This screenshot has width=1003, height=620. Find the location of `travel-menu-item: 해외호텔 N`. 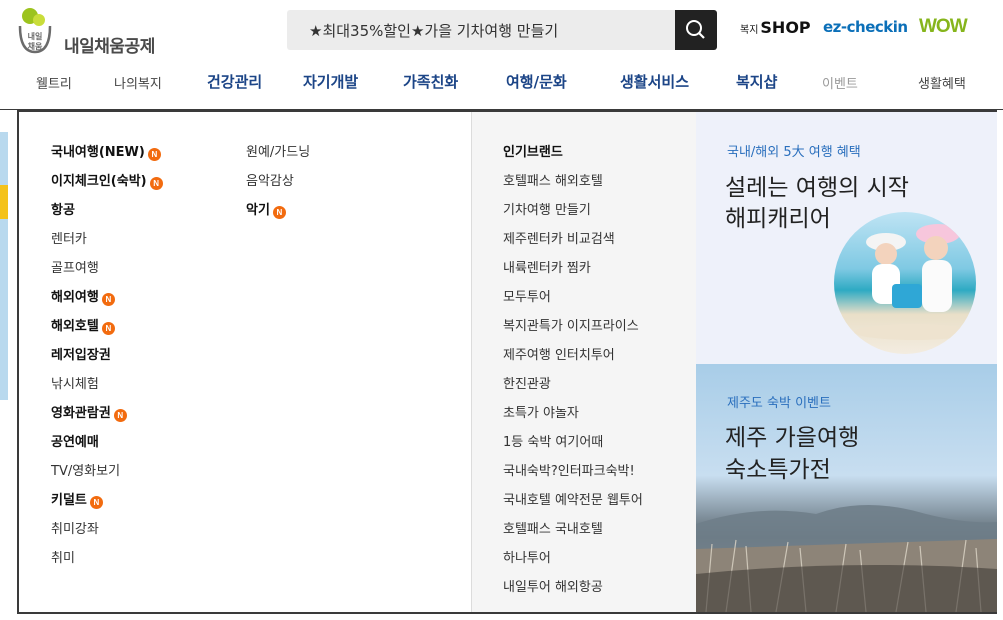

travel-menu-item: 해외호텔 N is located at coordinates (83, 327).